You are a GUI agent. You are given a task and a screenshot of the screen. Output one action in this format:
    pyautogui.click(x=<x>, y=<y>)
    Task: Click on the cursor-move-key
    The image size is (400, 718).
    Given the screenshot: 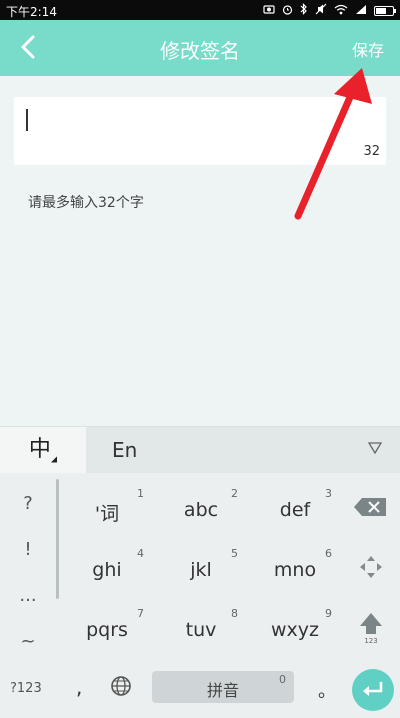 What is the action you would take?
    pyautogui.click(x=371, y=569)
    